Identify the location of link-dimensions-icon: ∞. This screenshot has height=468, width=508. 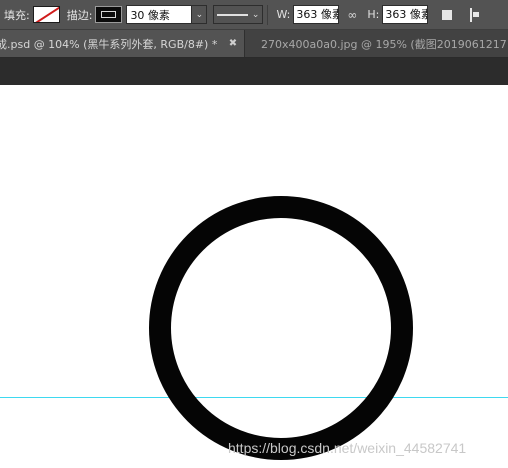
(352, 15).